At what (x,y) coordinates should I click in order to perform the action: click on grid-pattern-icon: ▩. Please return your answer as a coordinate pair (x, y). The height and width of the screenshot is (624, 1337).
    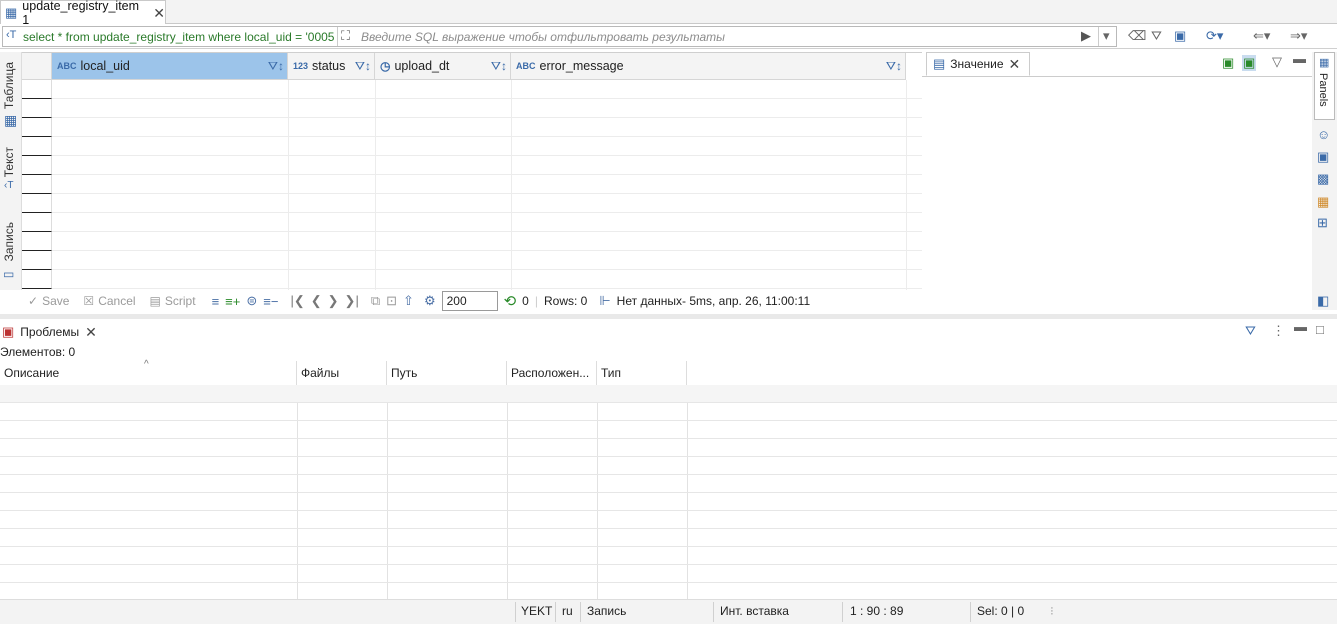
    Looking at the image, I should click on (1323, 179).